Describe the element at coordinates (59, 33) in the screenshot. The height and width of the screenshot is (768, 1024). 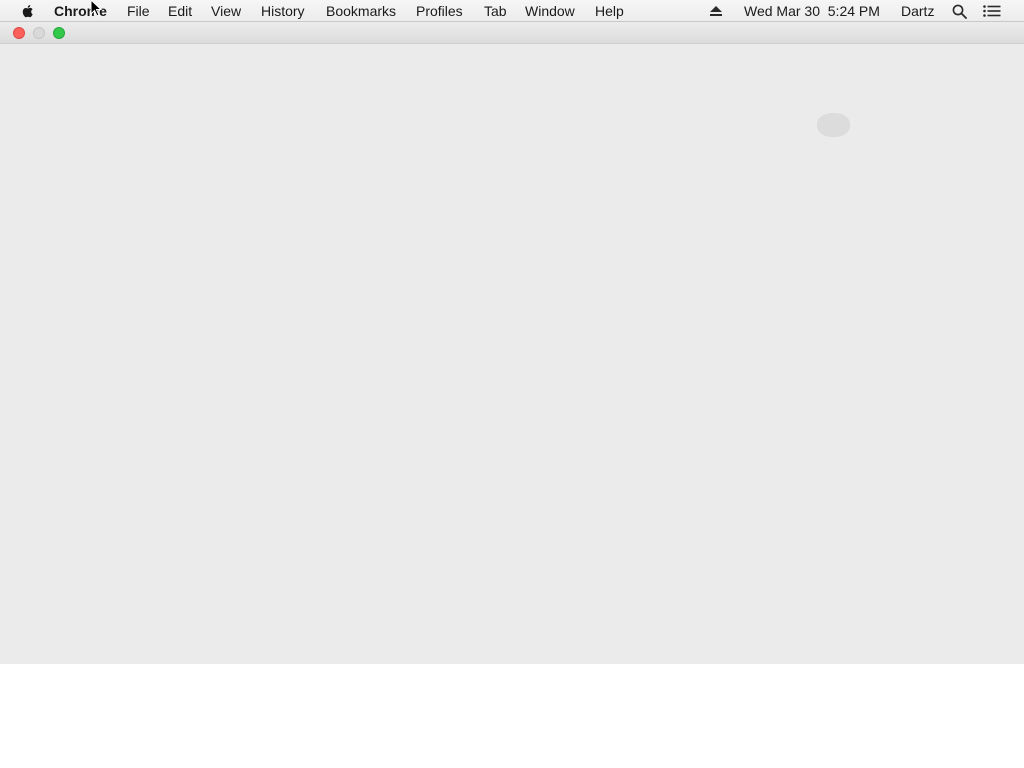
I see `window-zoom-button` at that location.